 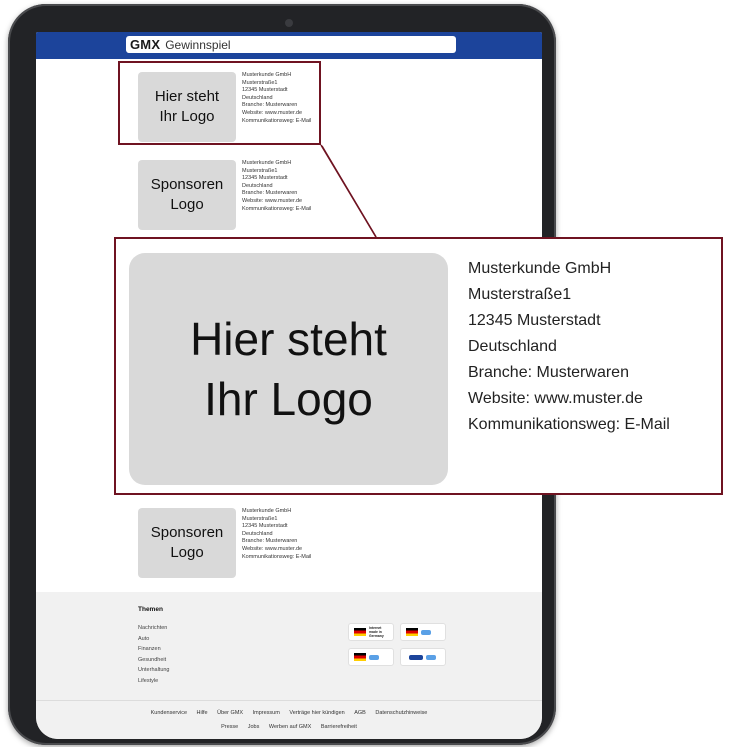 I want to click on zoom-logo-text-line: Hier steht, so click(x=288, y=339).